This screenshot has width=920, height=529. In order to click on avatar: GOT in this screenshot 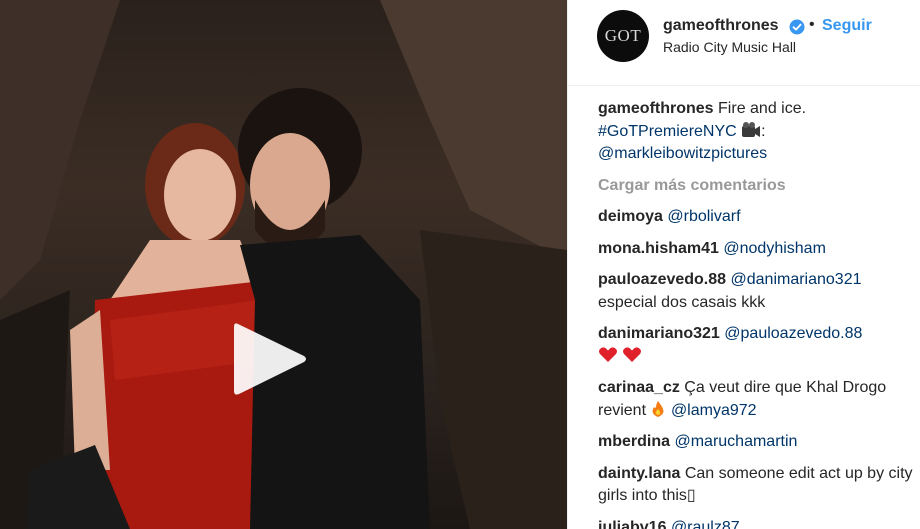, I will do `click(623, 36)`.